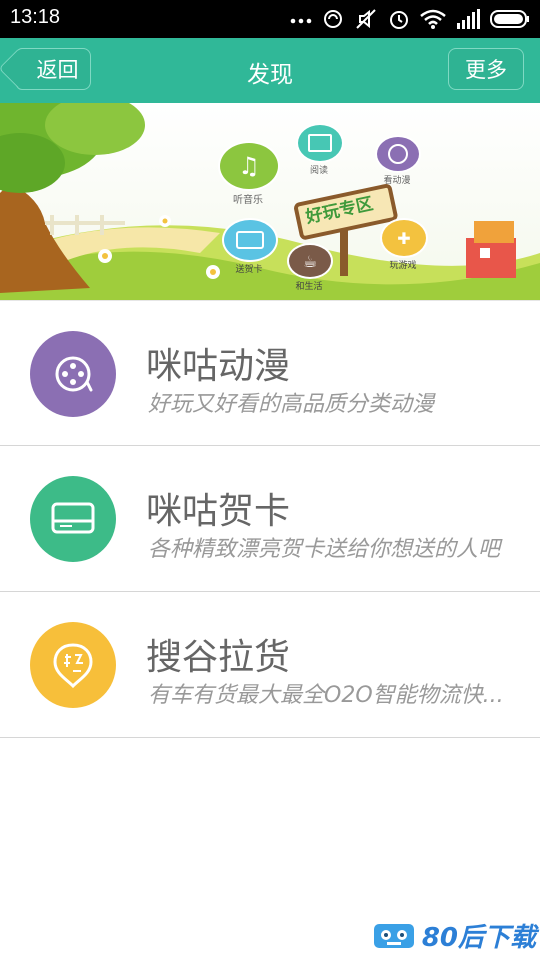  I want to click on sync-icon, so click(333, 19).